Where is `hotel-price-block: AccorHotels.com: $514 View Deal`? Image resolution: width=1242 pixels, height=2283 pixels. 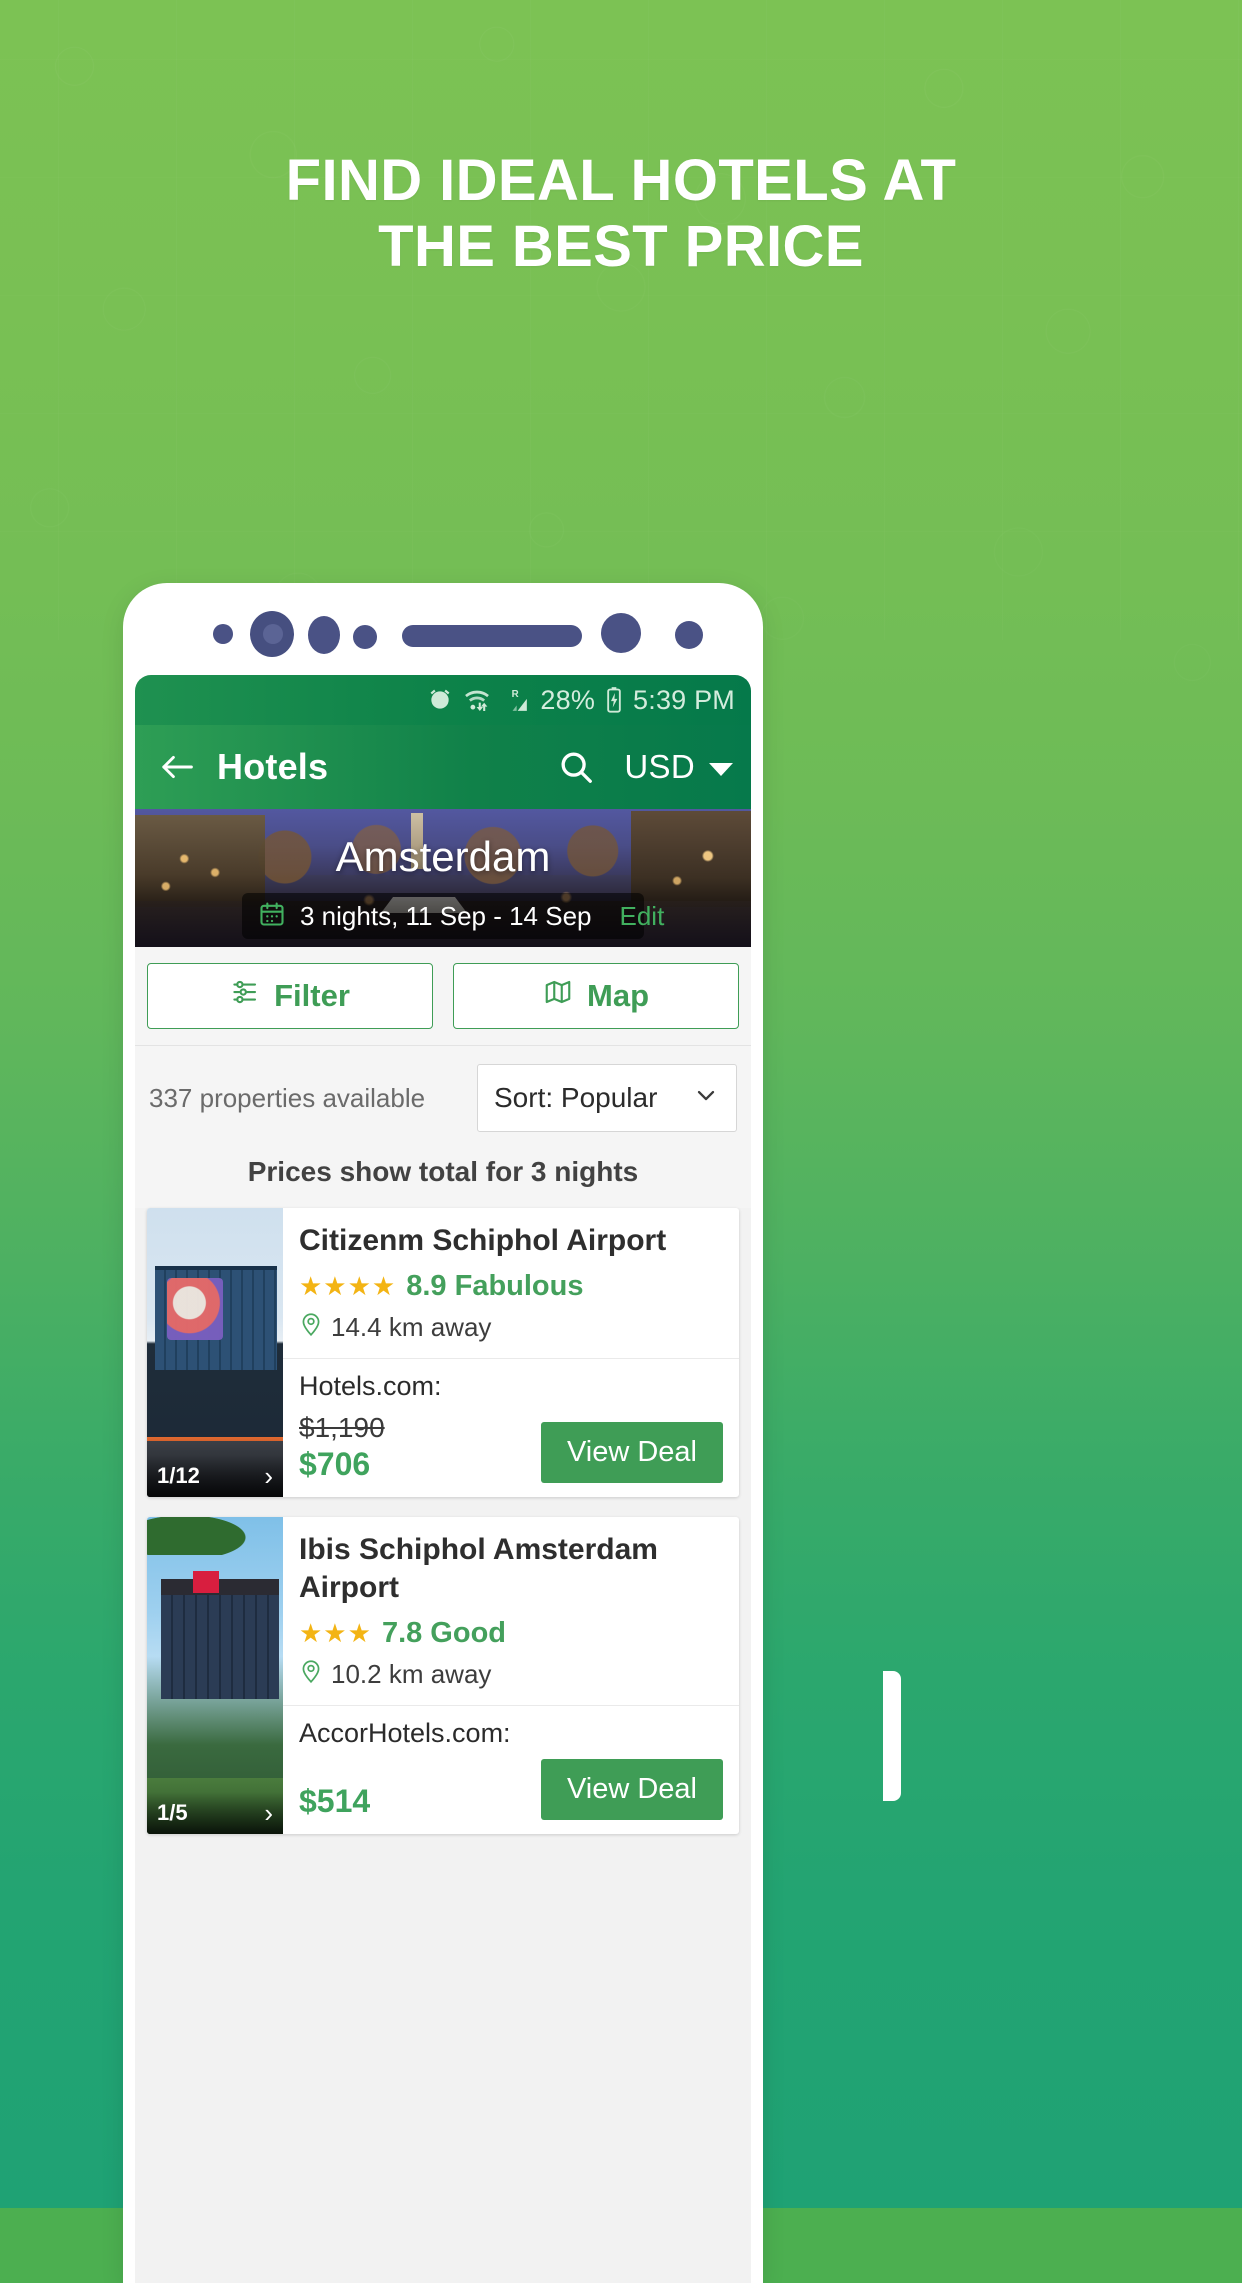 hotel-price-block: AccorHotels.com: $514 View Deal is located at coordinates (511, 1770).